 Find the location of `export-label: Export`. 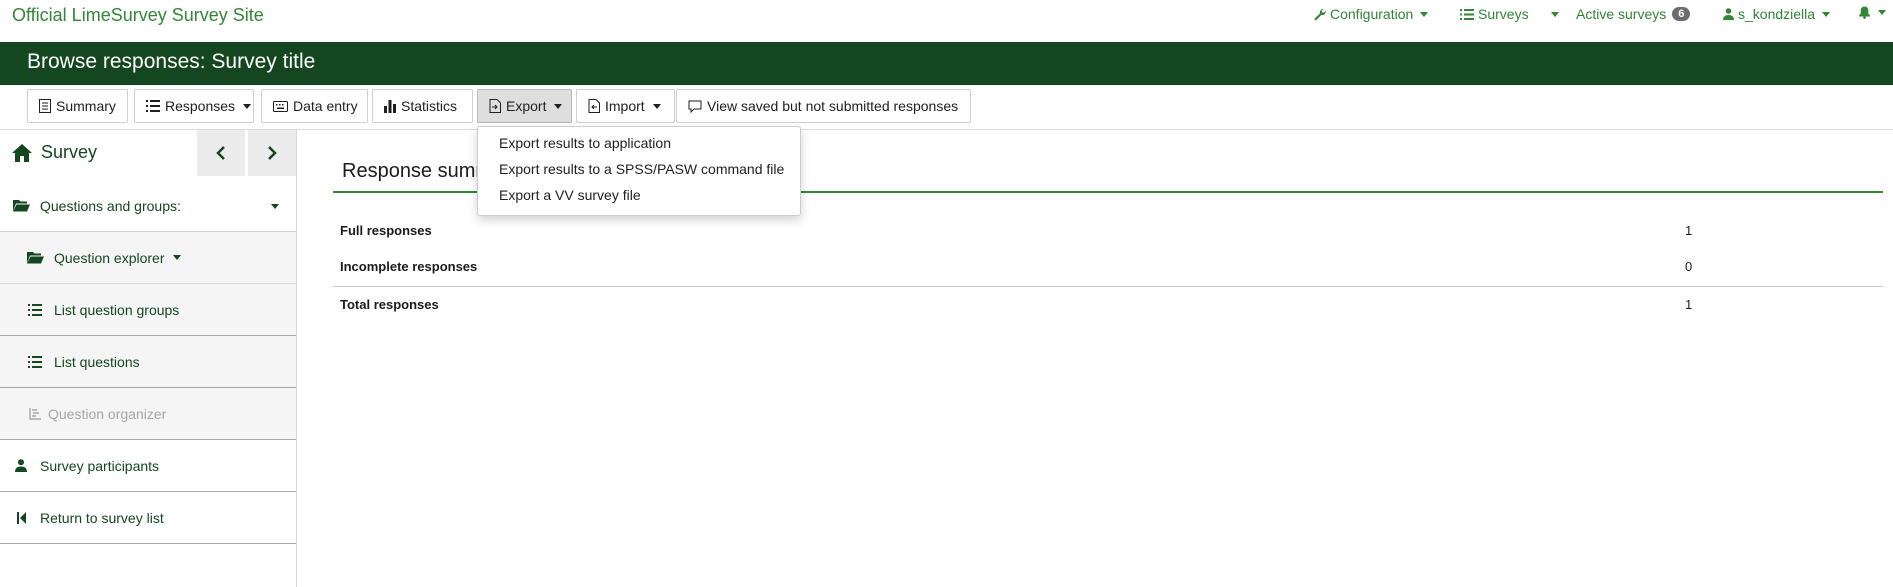

export-label: Export is located at coordinates (526, 106).